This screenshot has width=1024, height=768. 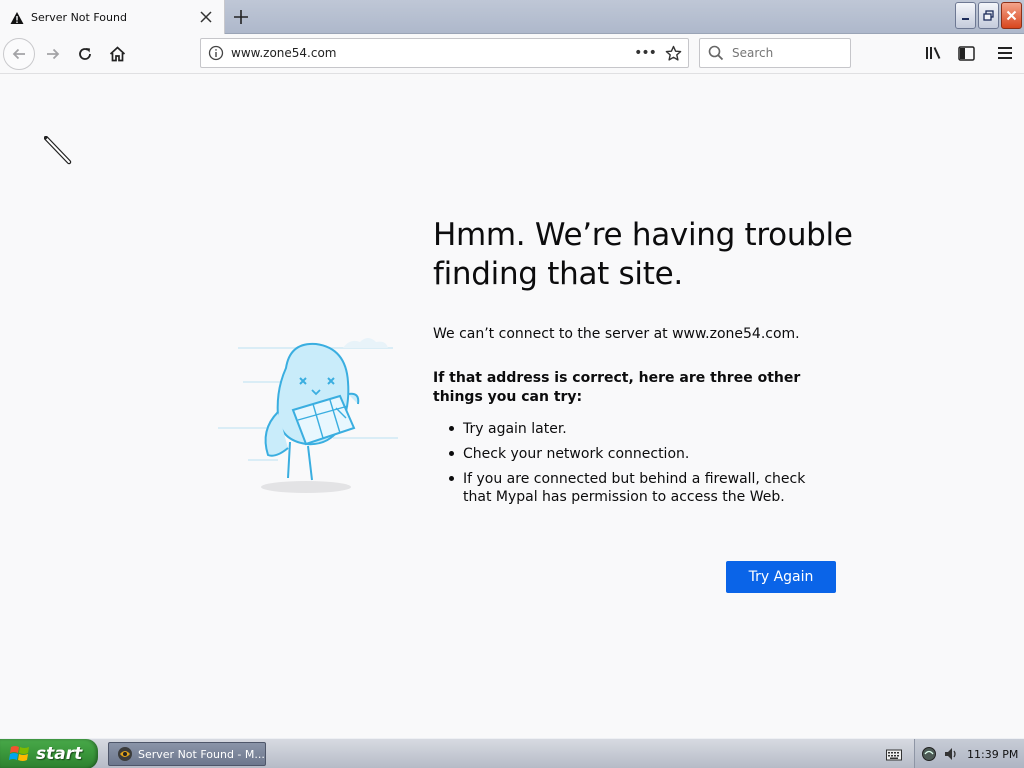 I want to click on tab-title: Server Not Found, so click(x=79, y=17).